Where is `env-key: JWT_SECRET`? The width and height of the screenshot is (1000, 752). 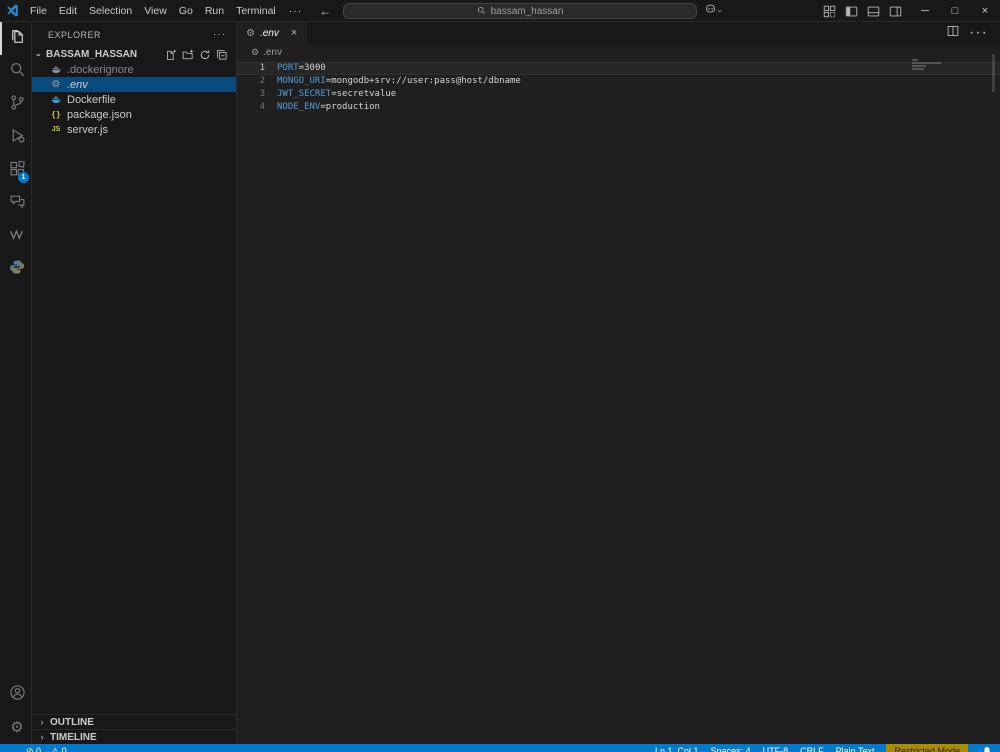 env-key: JWT_SECRET is located at coordinates (304, 94).